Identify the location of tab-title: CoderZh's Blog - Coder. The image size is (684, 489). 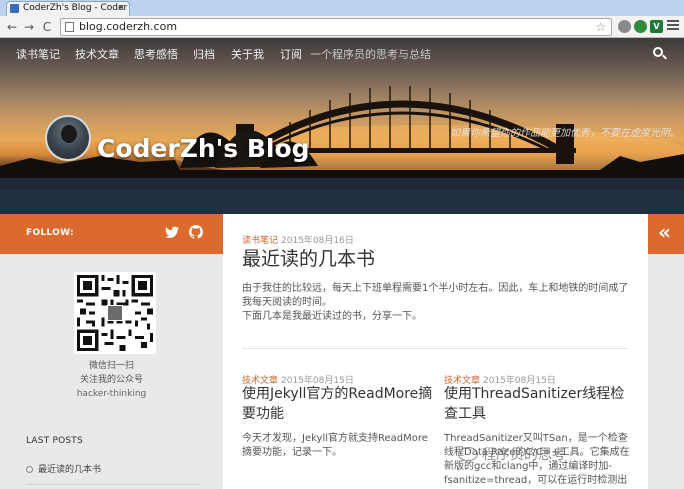
(75, 8).